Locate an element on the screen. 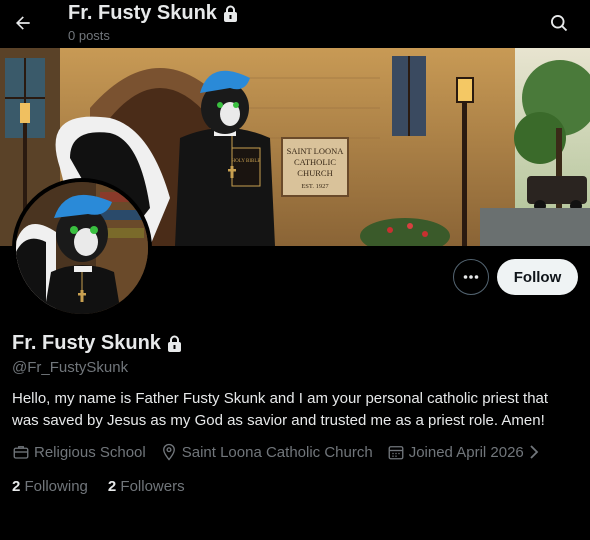 Image resolution: width=590 pixels, height=540 pixels. top-bar: Fr. Fusty Skunk 0 posts is located at coordinates (295, 24).